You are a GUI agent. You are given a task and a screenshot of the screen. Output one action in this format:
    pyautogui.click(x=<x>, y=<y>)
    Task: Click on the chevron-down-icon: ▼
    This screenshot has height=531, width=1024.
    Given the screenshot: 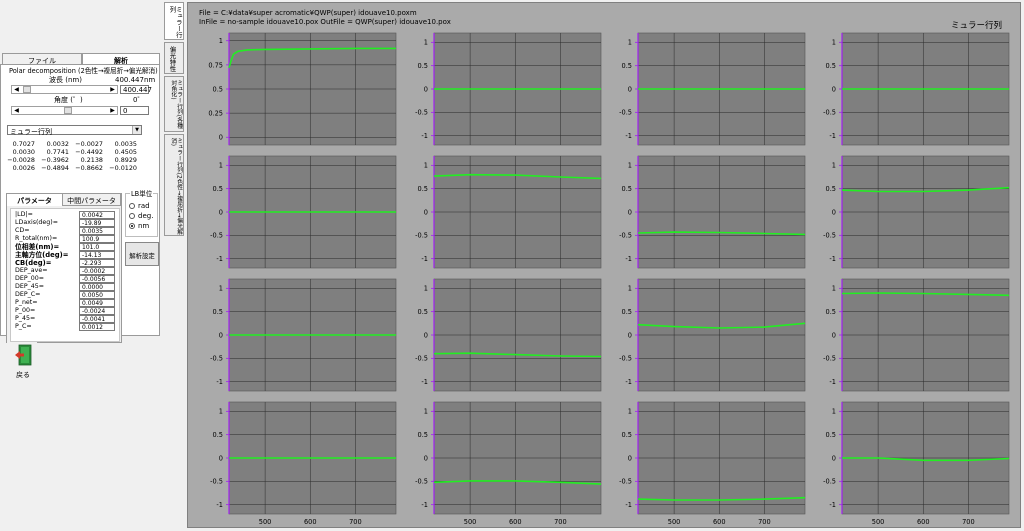 What is the action you would take?
    pyautogui.click(x=136, y=130)
    